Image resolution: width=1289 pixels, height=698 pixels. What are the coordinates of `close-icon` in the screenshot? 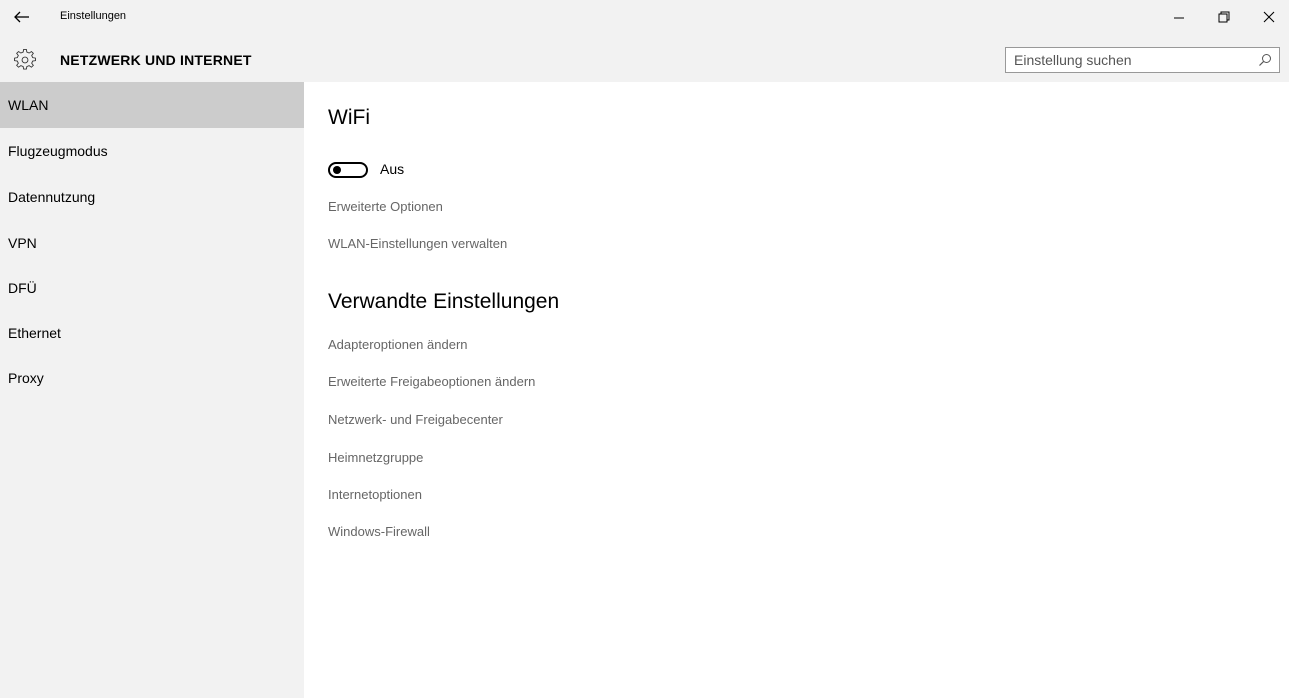 It's located at (1269, 17).